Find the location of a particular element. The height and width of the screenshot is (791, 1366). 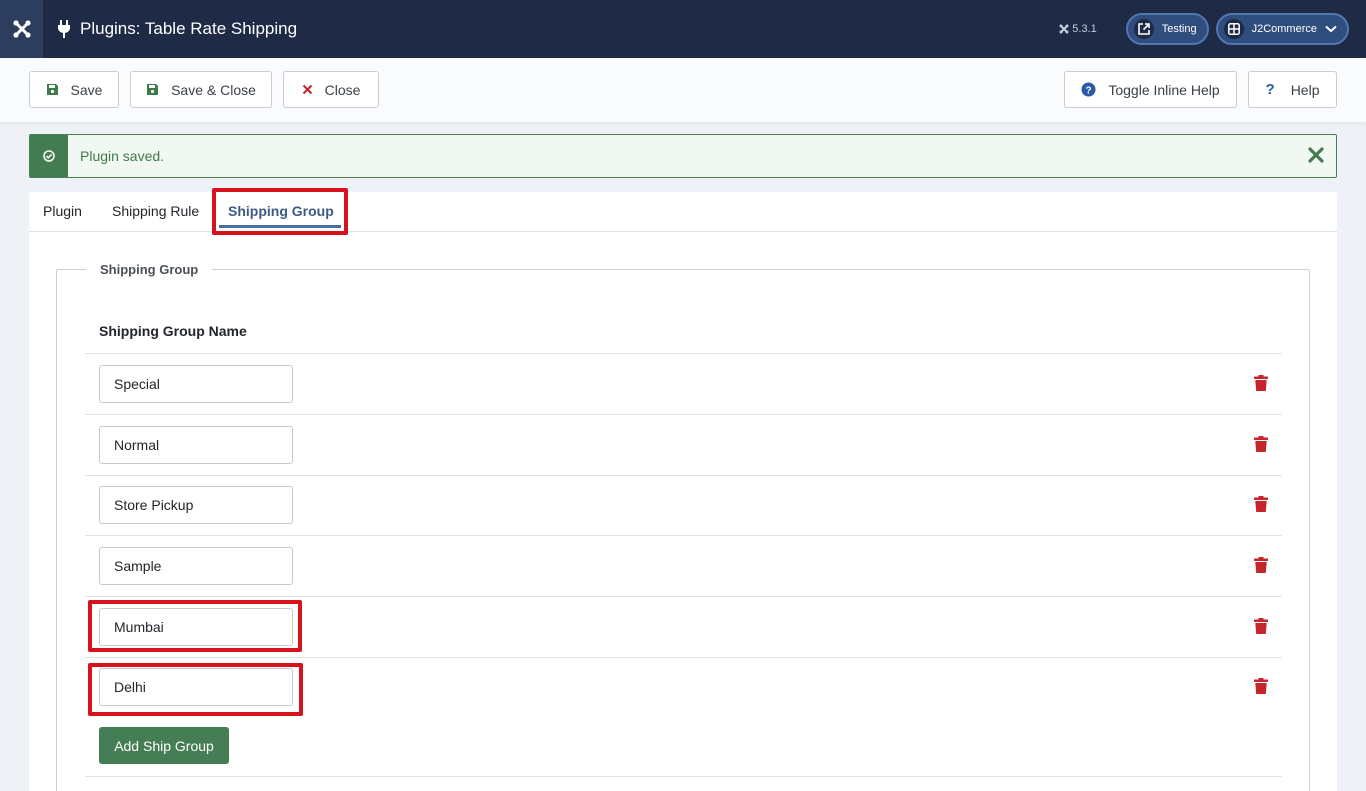

version-label: 5.3.1 is located at coordinates (1078, 29).